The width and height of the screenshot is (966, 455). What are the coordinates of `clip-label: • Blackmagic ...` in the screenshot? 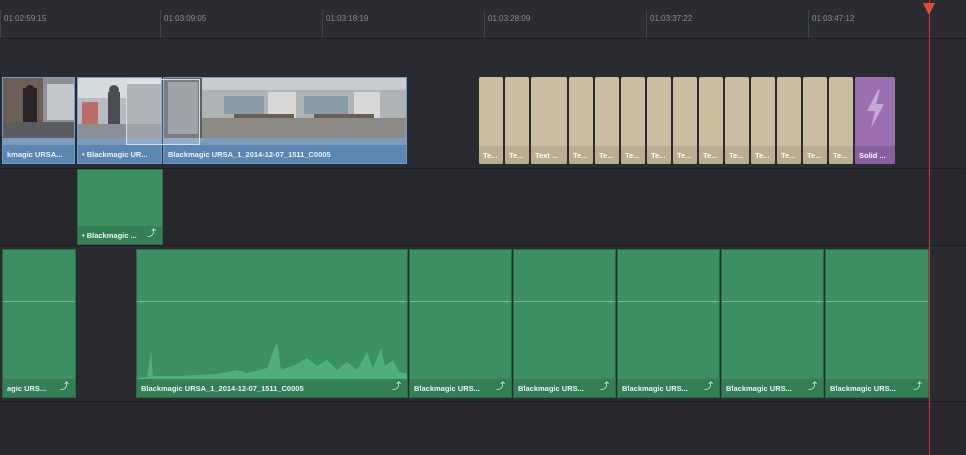 It's located at (109, 235).